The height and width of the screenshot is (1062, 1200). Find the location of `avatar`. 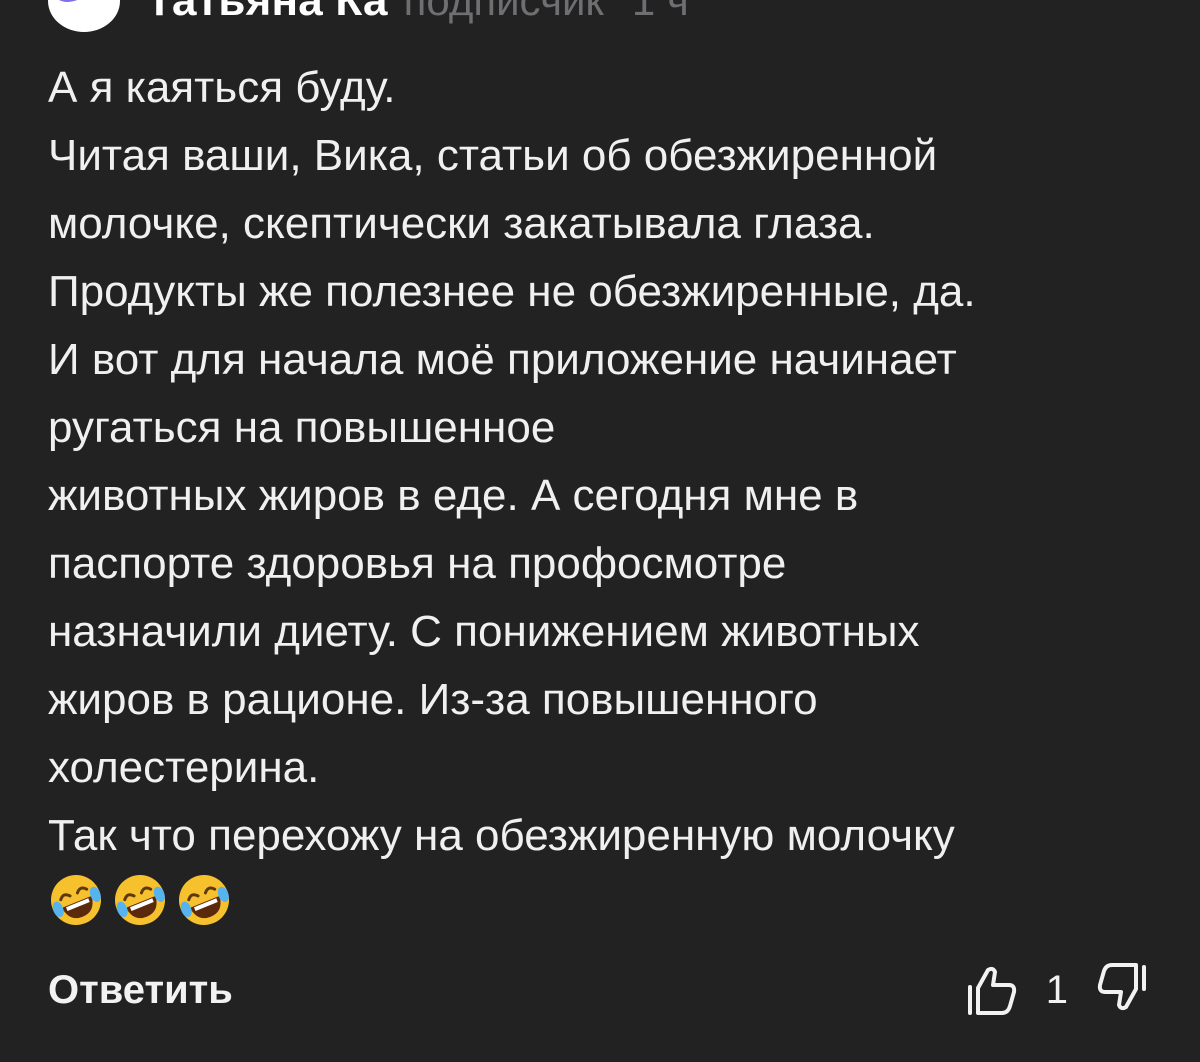

avatar is located at coordinates (84, 16).